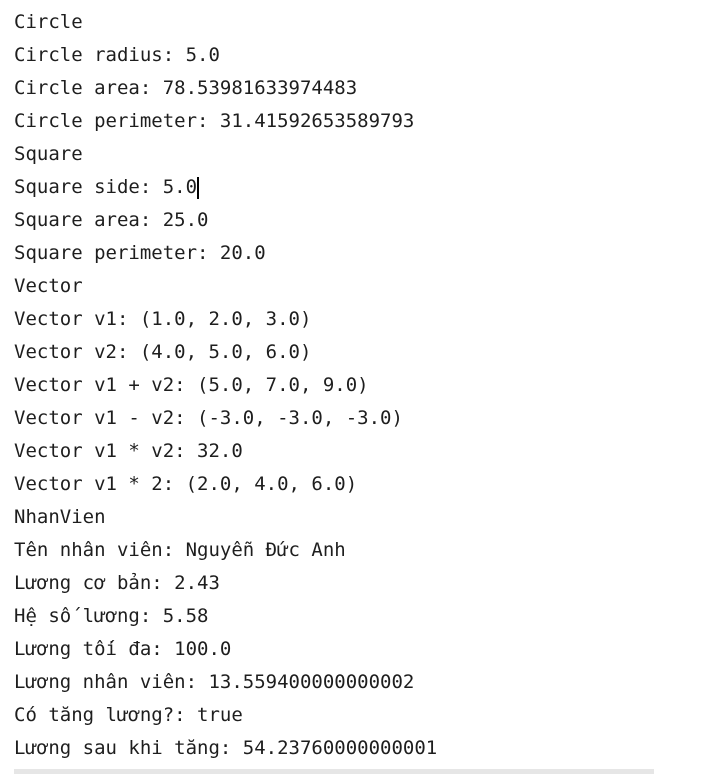 The height and width of the screenshot is (774, 720). What do you see at coordinates (48, 22) in the screenshot?
I see `console-line: Circle` at bounding box center [48, 22].